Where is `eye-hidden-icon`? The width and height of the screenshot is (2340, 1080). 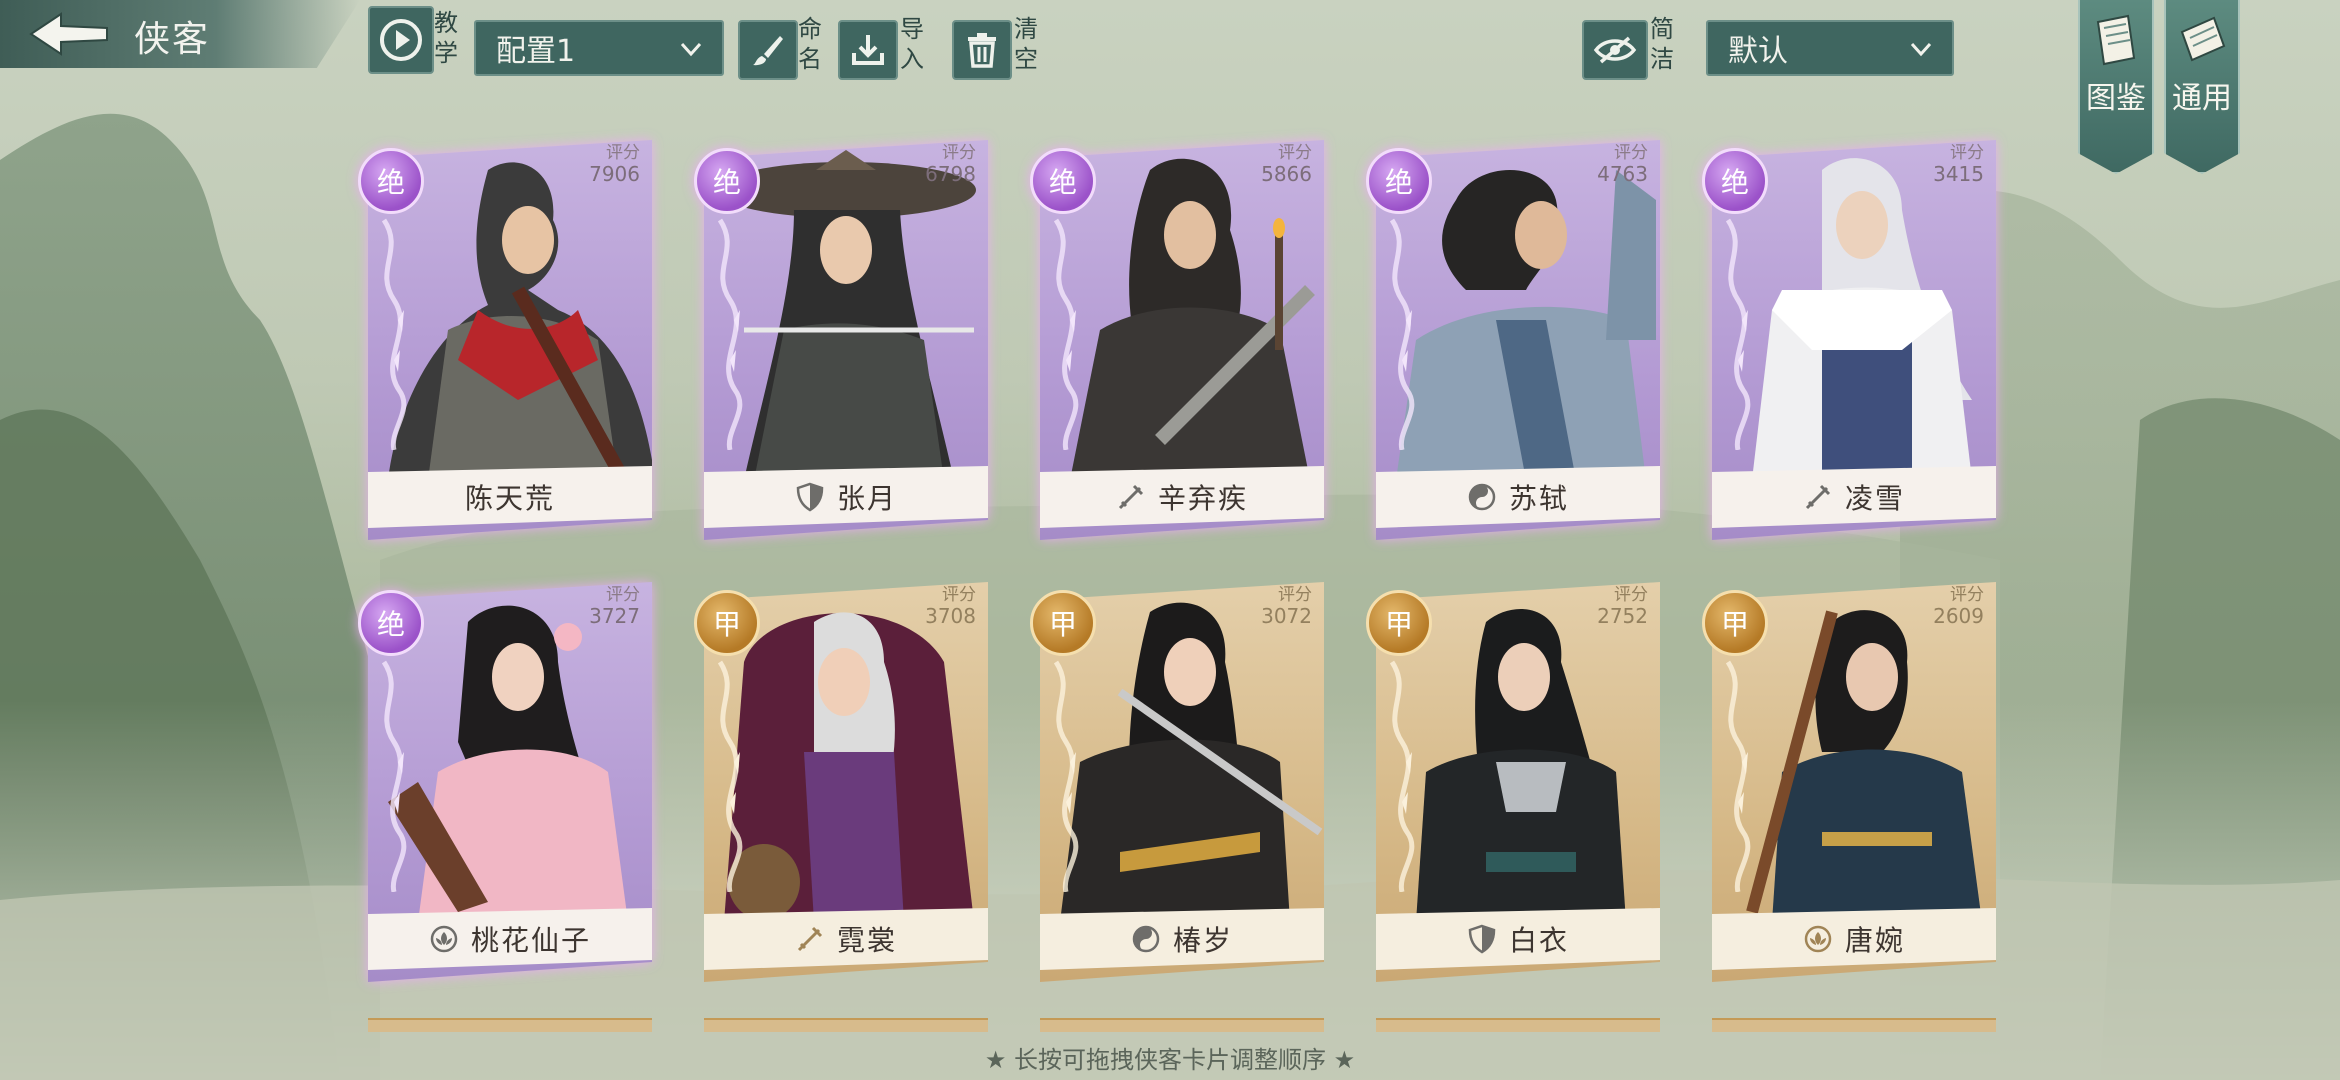 eye-hidden-icon is located at coordinates (1615, 50).